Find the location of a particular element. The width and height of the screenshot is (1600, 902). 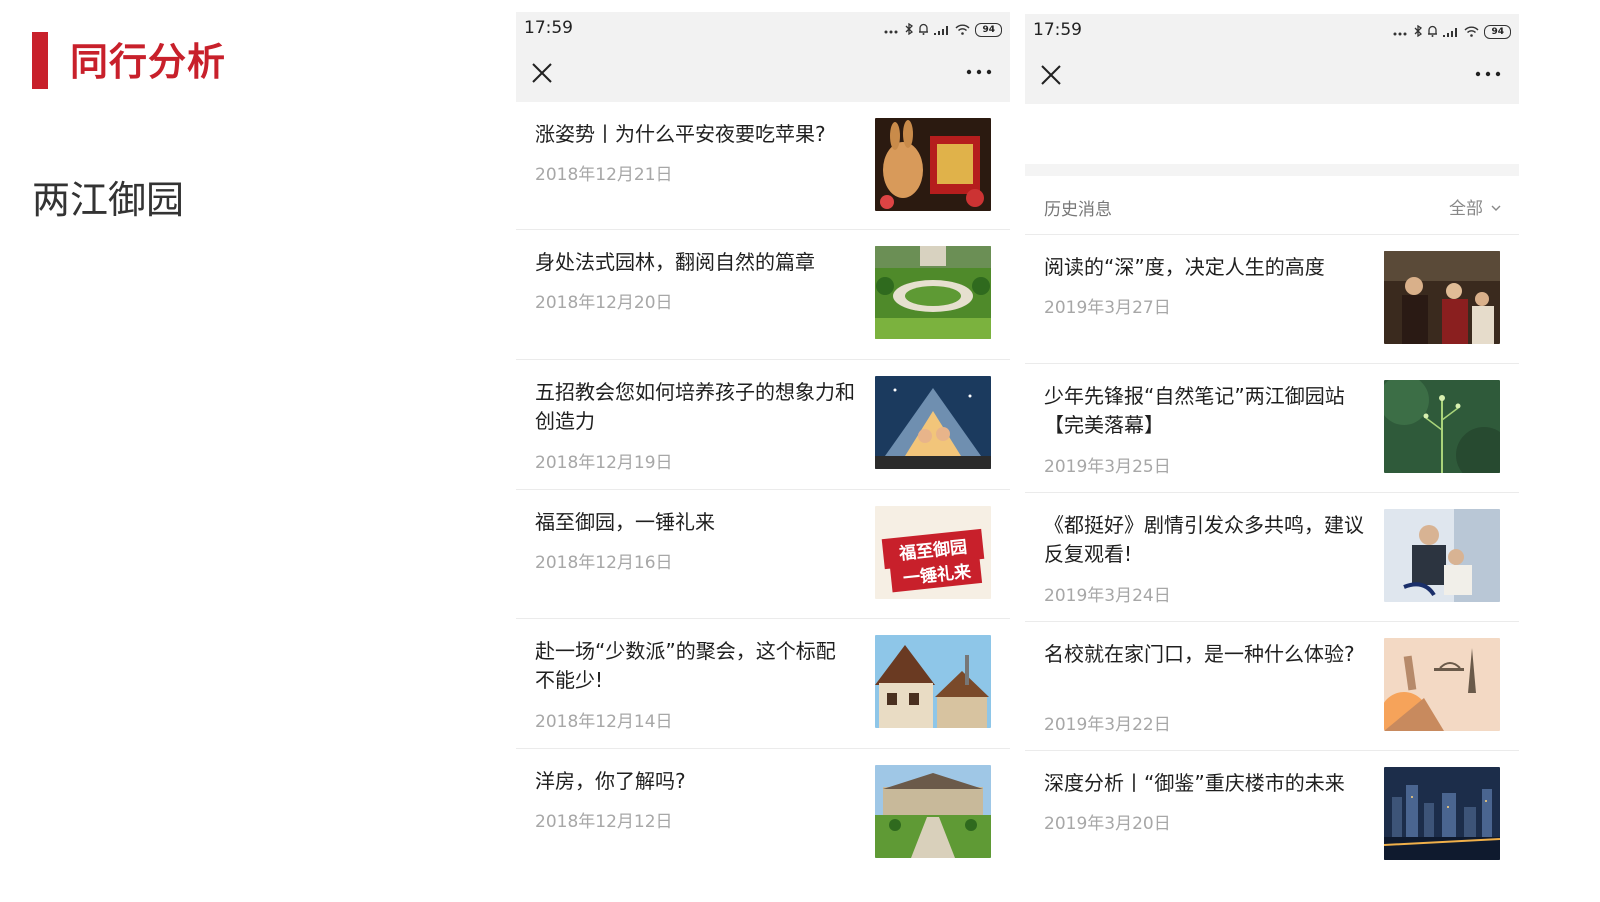

article-title: 五招教会您如何培养孩子的想象力和创造力 is located at coordinates (695, 406).